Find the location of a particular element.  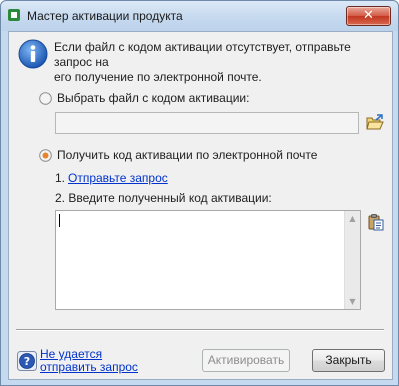

text-caret is located at coordinates (59, 220).